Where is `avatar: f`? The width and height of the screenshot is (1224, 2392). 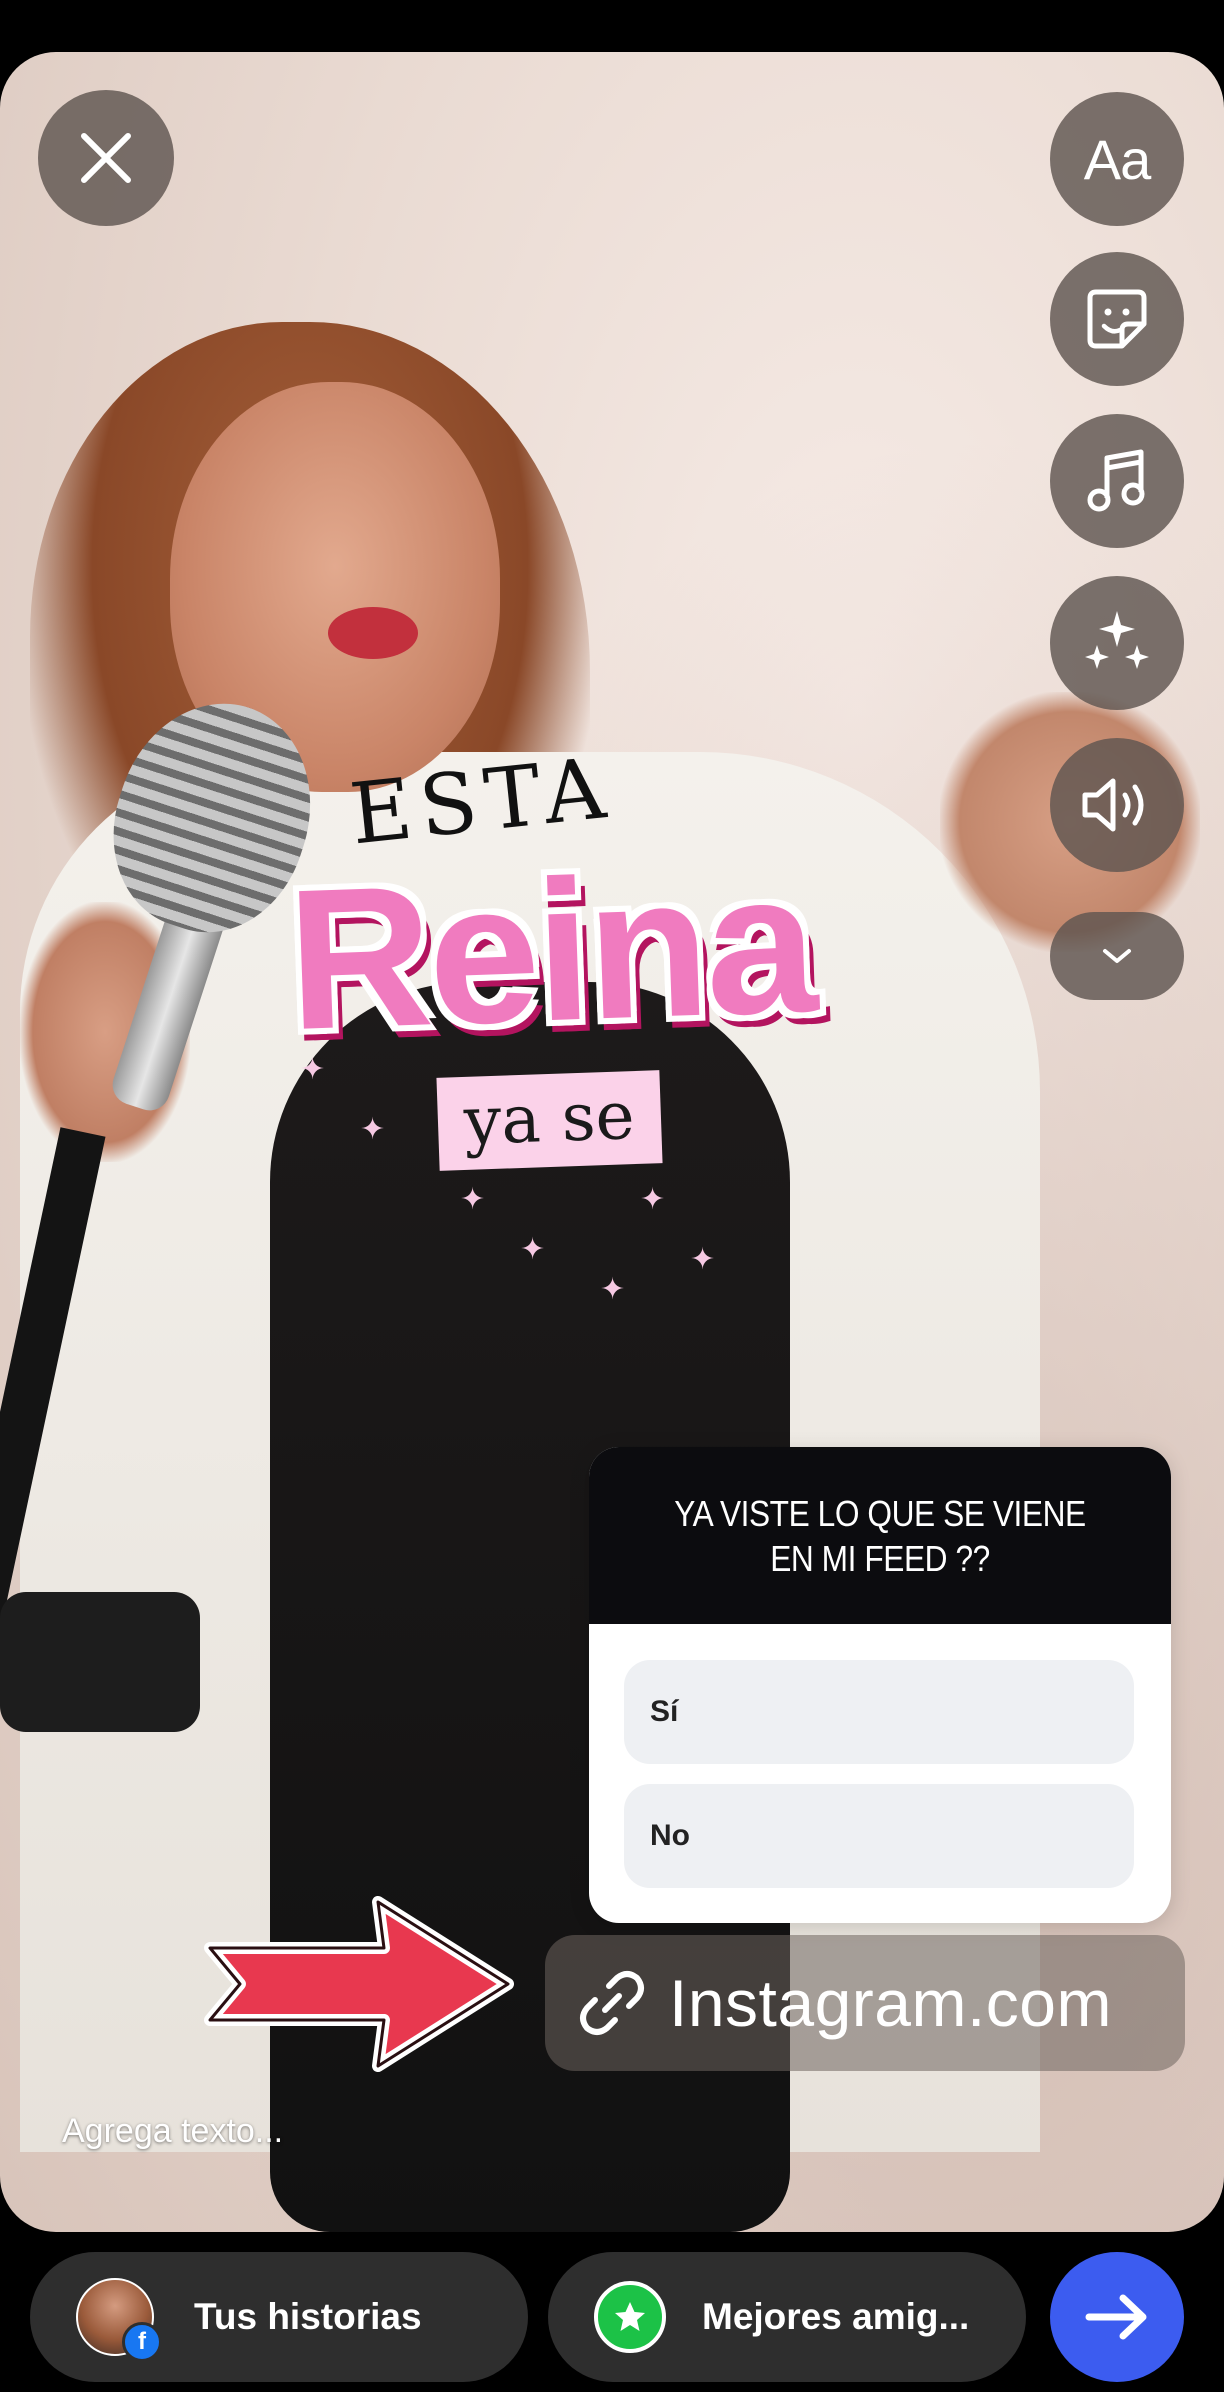
avatar: f is located at coordinates (119, 2320).